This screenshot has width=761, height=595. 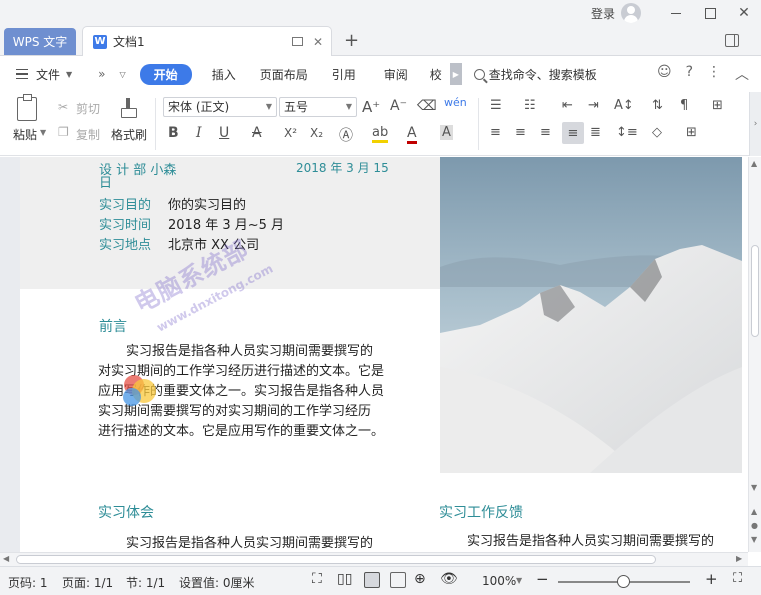 What do you see at coordinates (657, 105) in the screenshot?
I see `sort-icon: ⇅` at bounding box center [657, 105].